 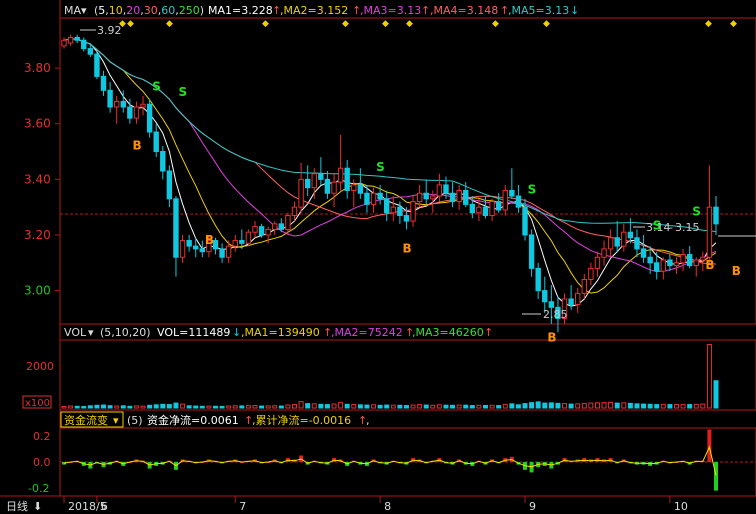 I want to click on ma-params-close: ), so click(x=202, y=10).